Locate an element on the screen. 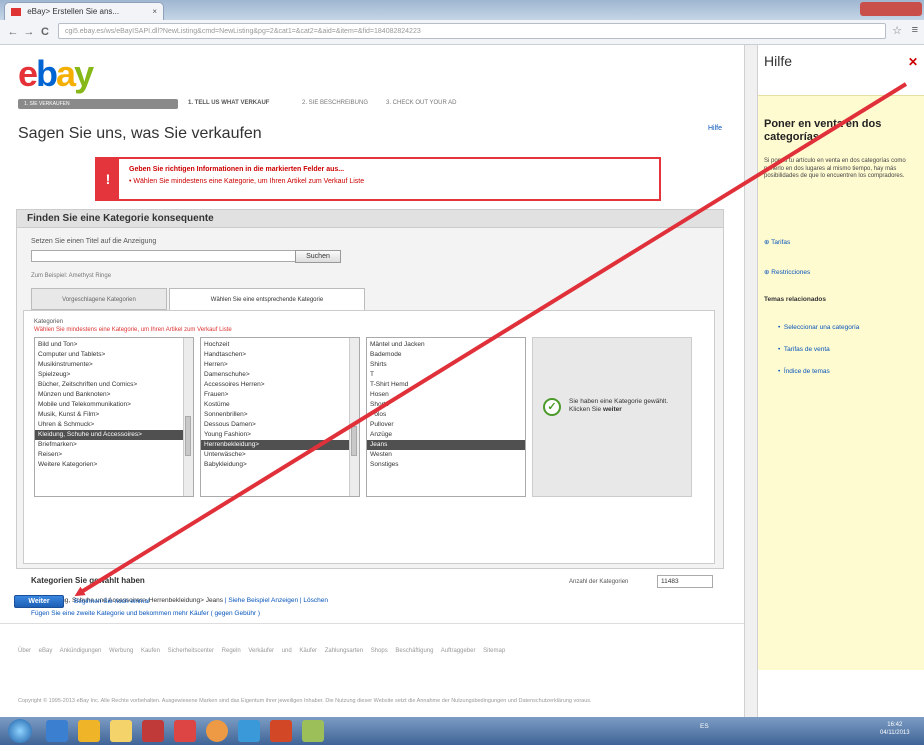  tab-browse-categories: Wählen Sie eine entsprechende Kategorie is located at coordinates (267, 299).